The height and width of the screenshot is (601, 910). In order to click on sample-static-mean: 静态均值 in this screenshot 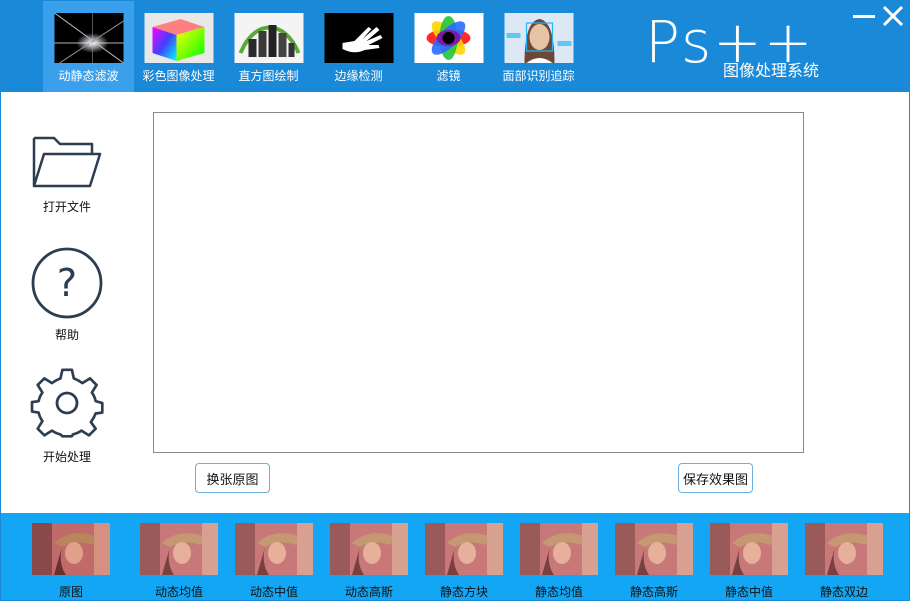, I will do `click(559, 561)`.